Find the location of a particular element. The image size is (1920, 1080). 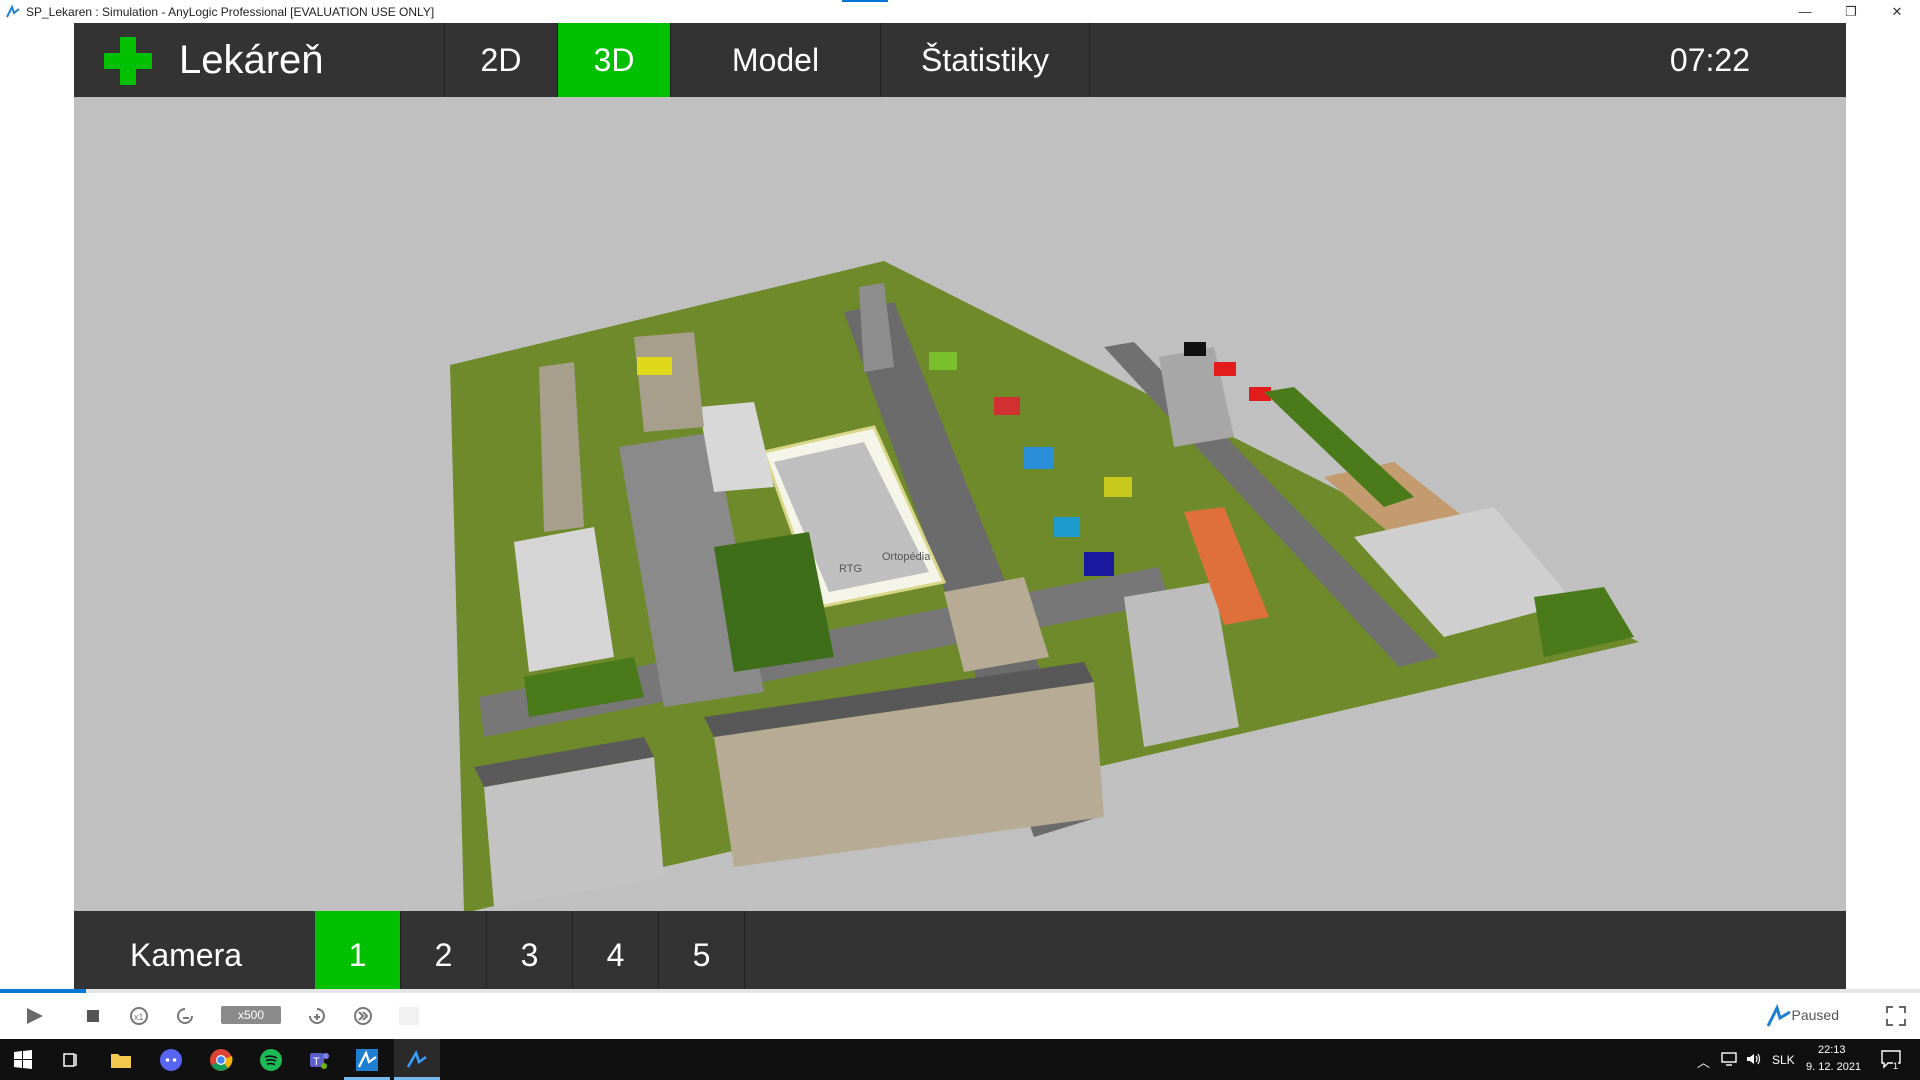

realtime-speed-icon: x1 is located at coordinates (139, 1016).